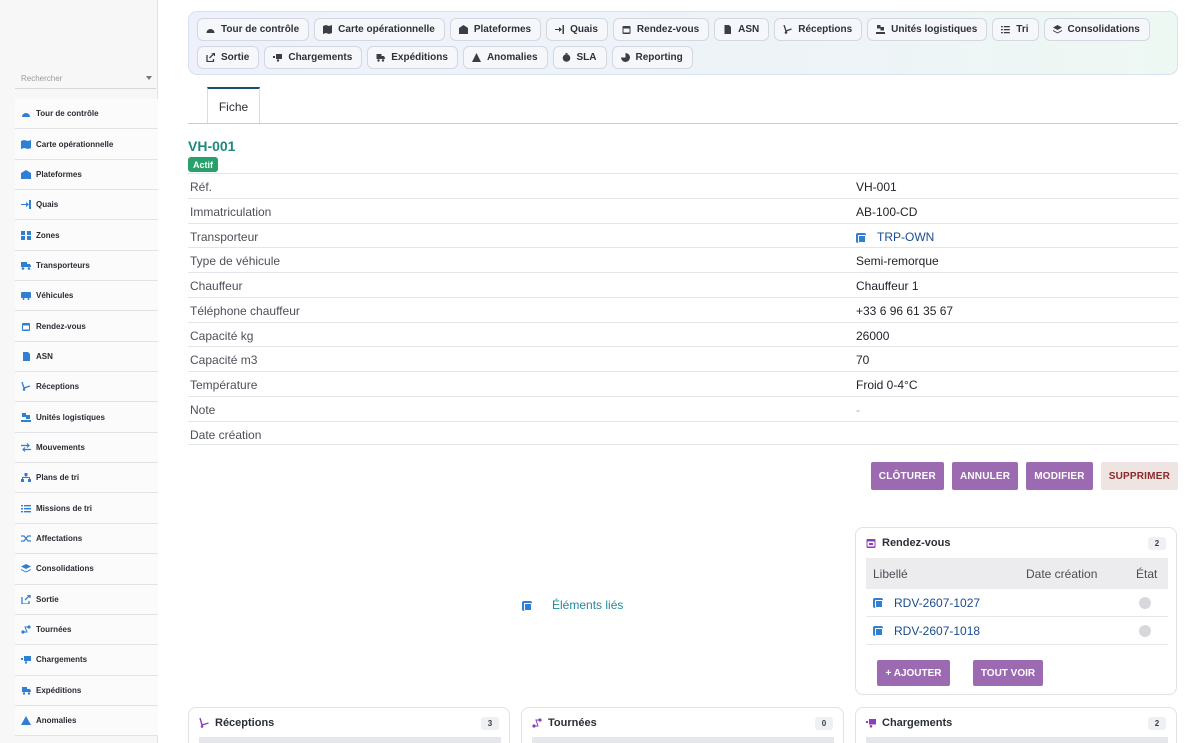  I want to click on sidebar-item-plans-de-tri: Plans de tri, so click(86, 478).